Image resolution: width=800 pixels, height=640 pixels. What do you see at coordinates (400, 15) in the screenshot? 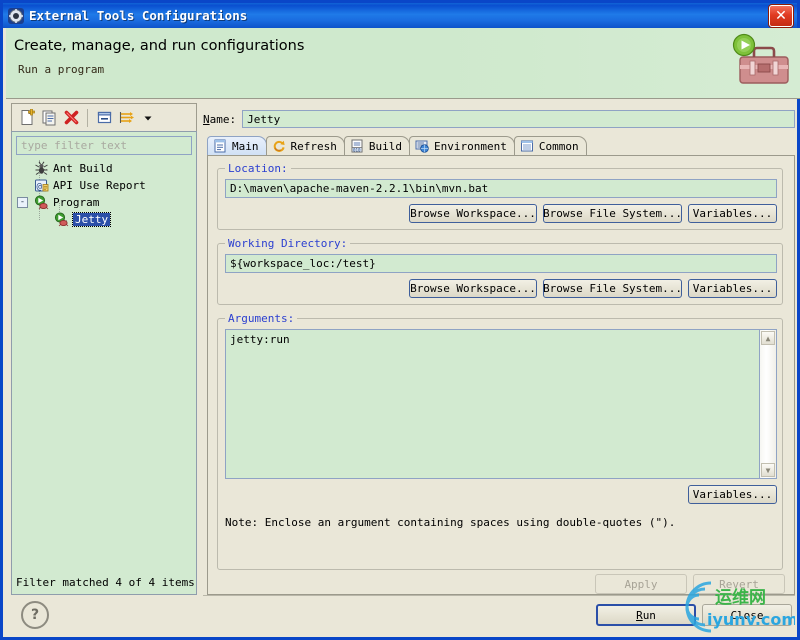
I see `title-bar: External Tools Configurations ✕` at bounding box center [400, 15].